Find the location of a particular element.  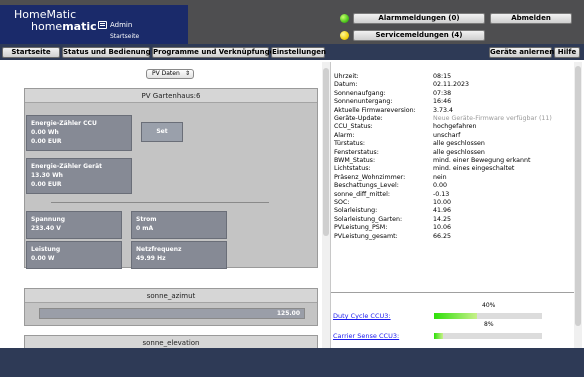

info-key: SOC: is located at coordinates (342, 202).